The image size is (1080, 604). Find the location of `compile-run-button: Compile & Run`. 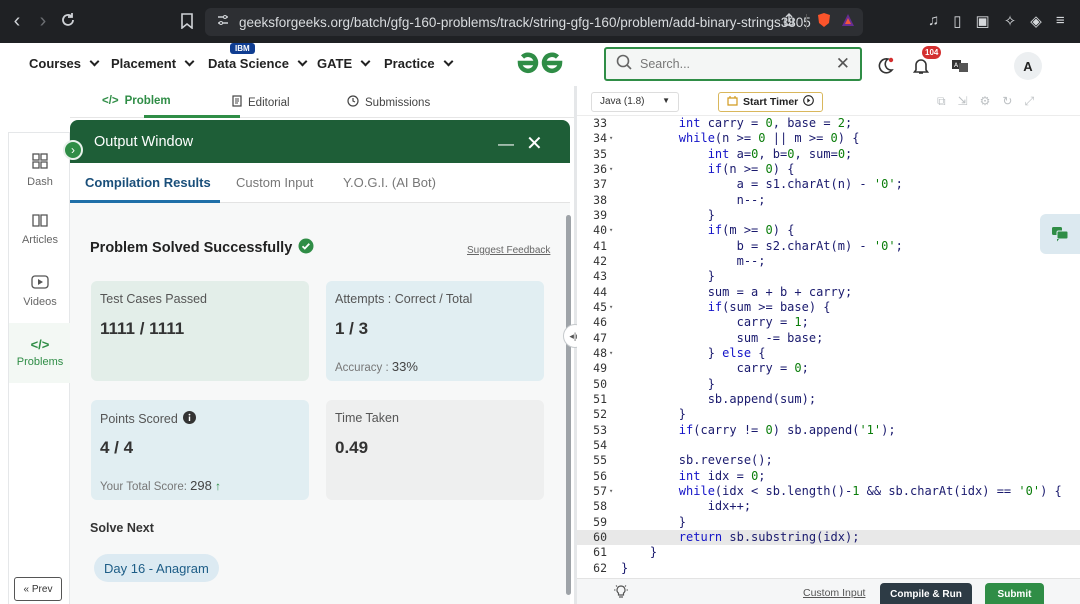

compile-run-button: Compile & Run is located at coordinates (926, 593).